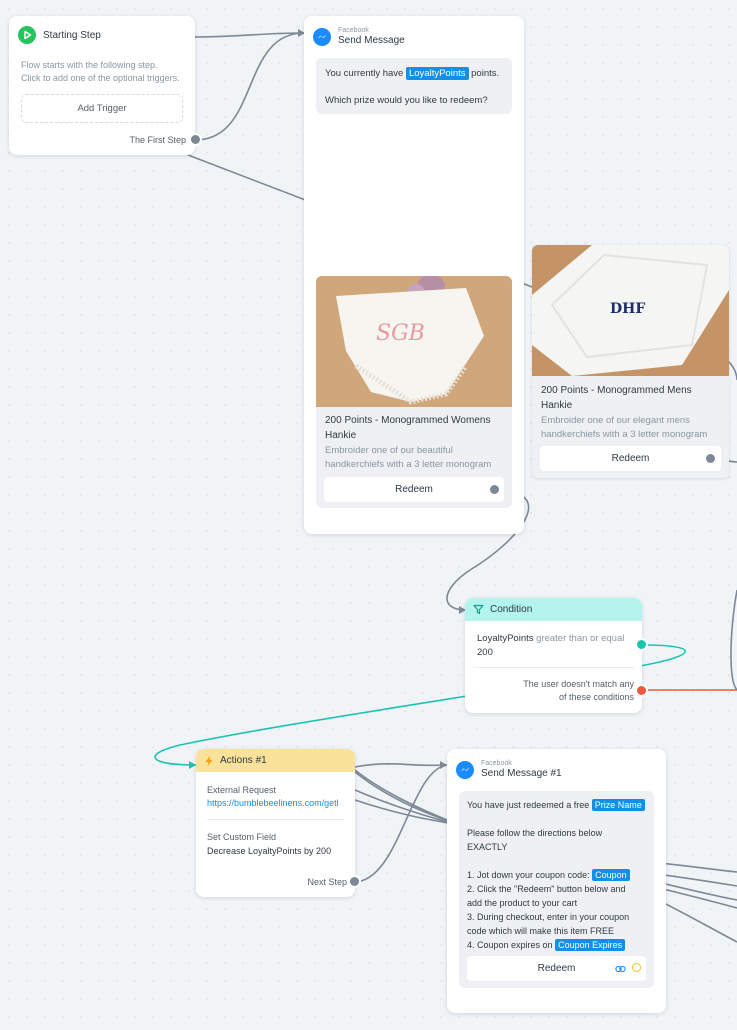 The width and height of the screenshot is (737, 1030). What do you see at coordinates (556, 646) in the screenshot?
I see `condition-rule: LoyaltyPoints greater than or equal 200` at bounding box center [556, 646].